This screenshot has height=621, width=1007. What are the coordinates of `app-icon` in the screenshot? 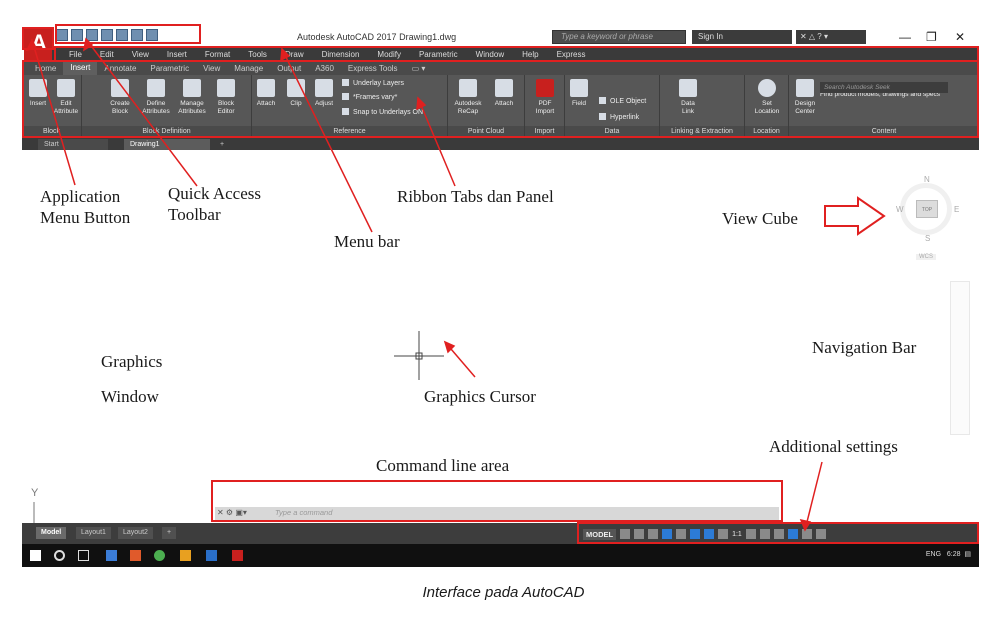 It's located at (135, 555).